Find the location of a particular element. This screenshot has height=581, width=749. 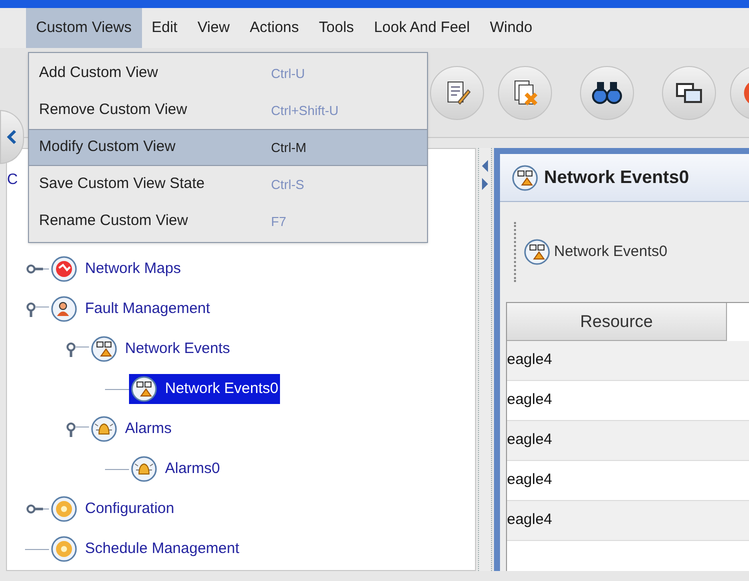

menu-bar-item: Edit is located at coordinates (165, 28).